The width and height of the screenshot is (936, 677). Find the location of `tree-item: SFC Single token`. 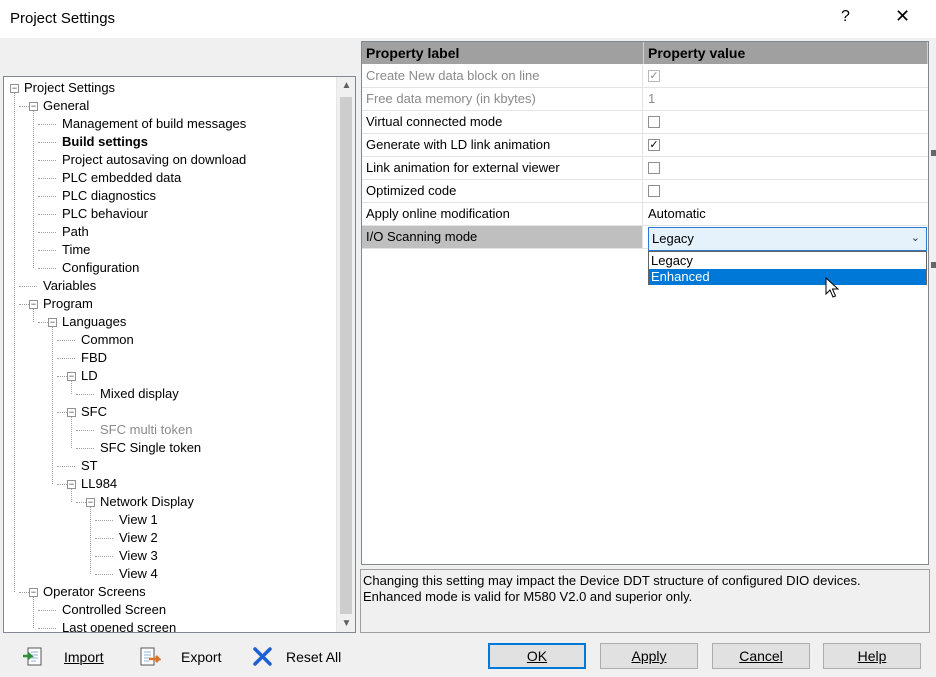

tree-item: SFC Single token is located at coordinates (150, 448).